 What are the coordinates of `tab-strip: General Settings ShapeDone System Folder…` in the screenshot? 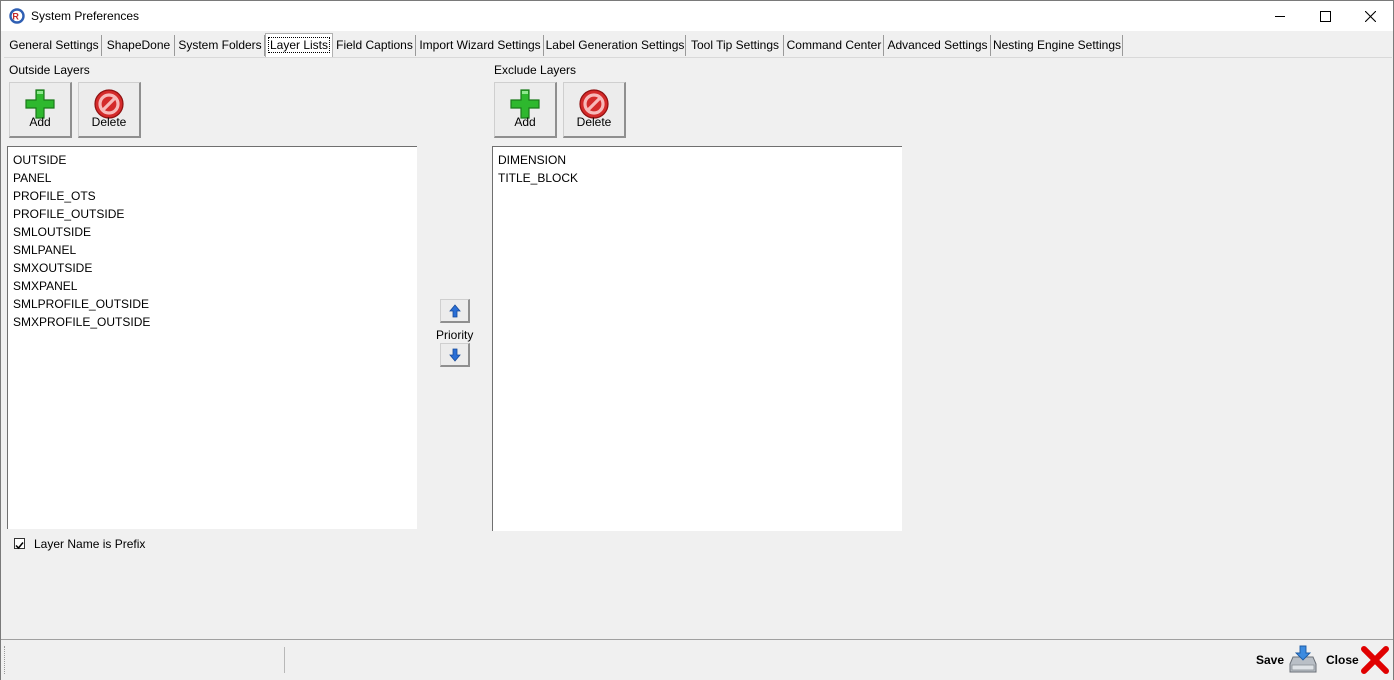 It's located at (698, 45).